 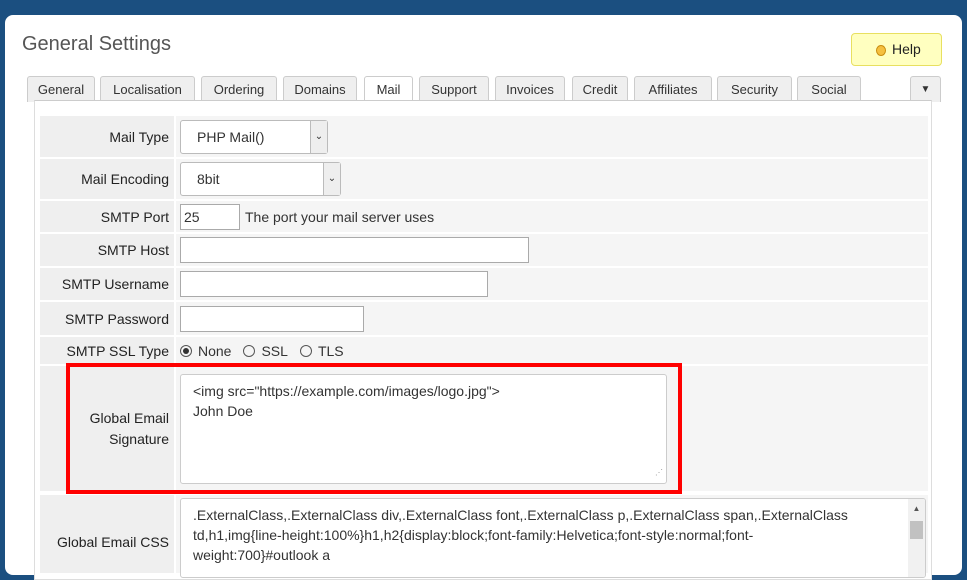 What do you see at coordinates (208, 179) in the screenshot?
I see `mail-encoding-value: 8bit` at bounding box center [208, 179].